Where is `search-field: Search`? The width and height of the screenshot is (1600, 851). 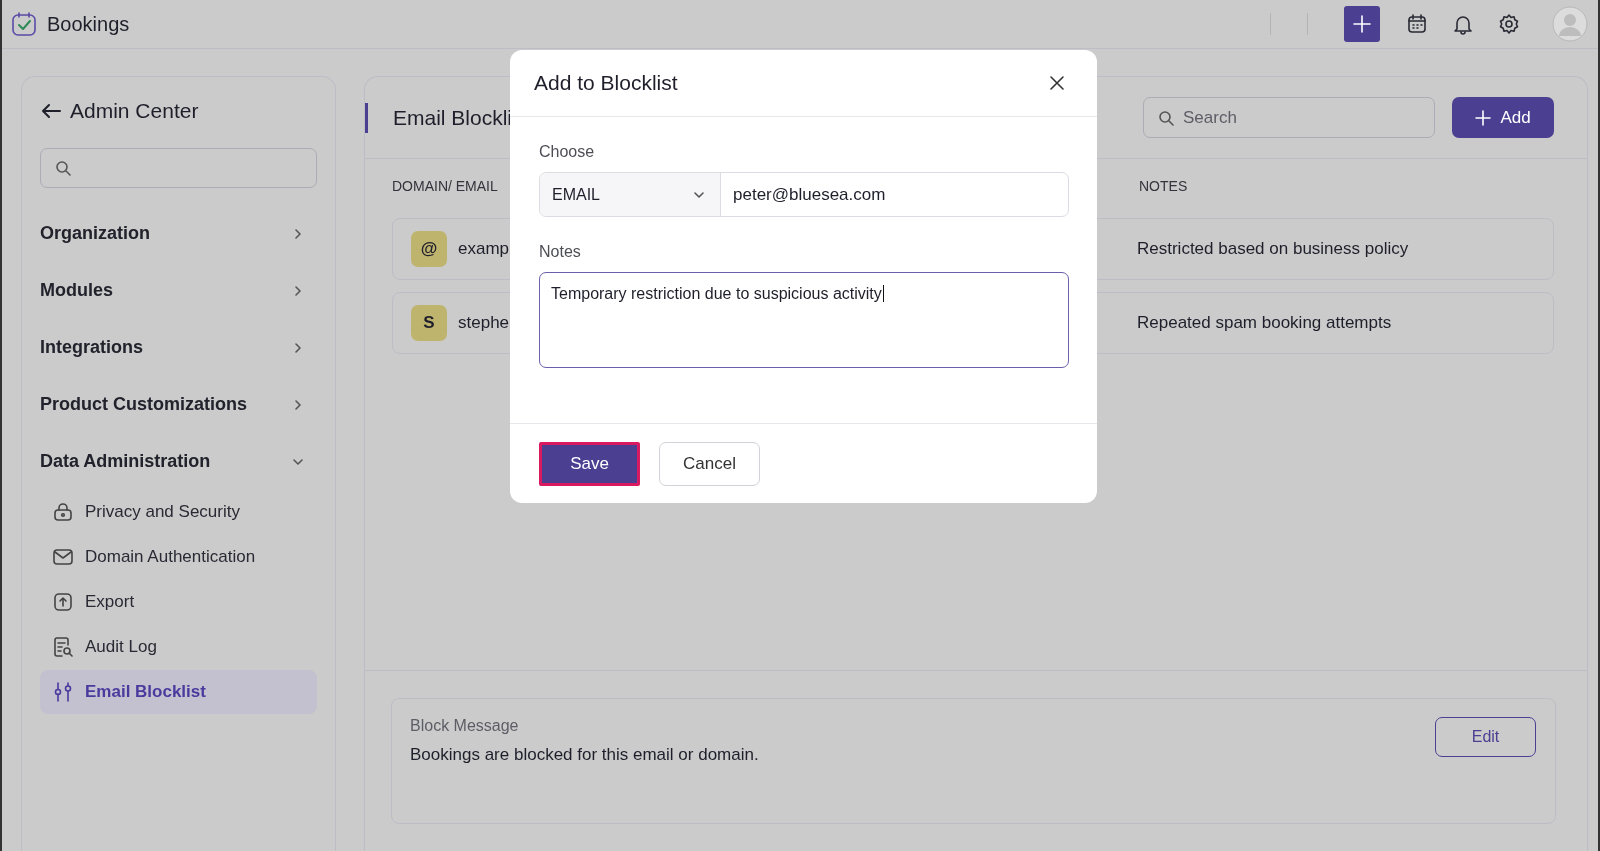 search-field: Search is located at coordinates (1289, 117).